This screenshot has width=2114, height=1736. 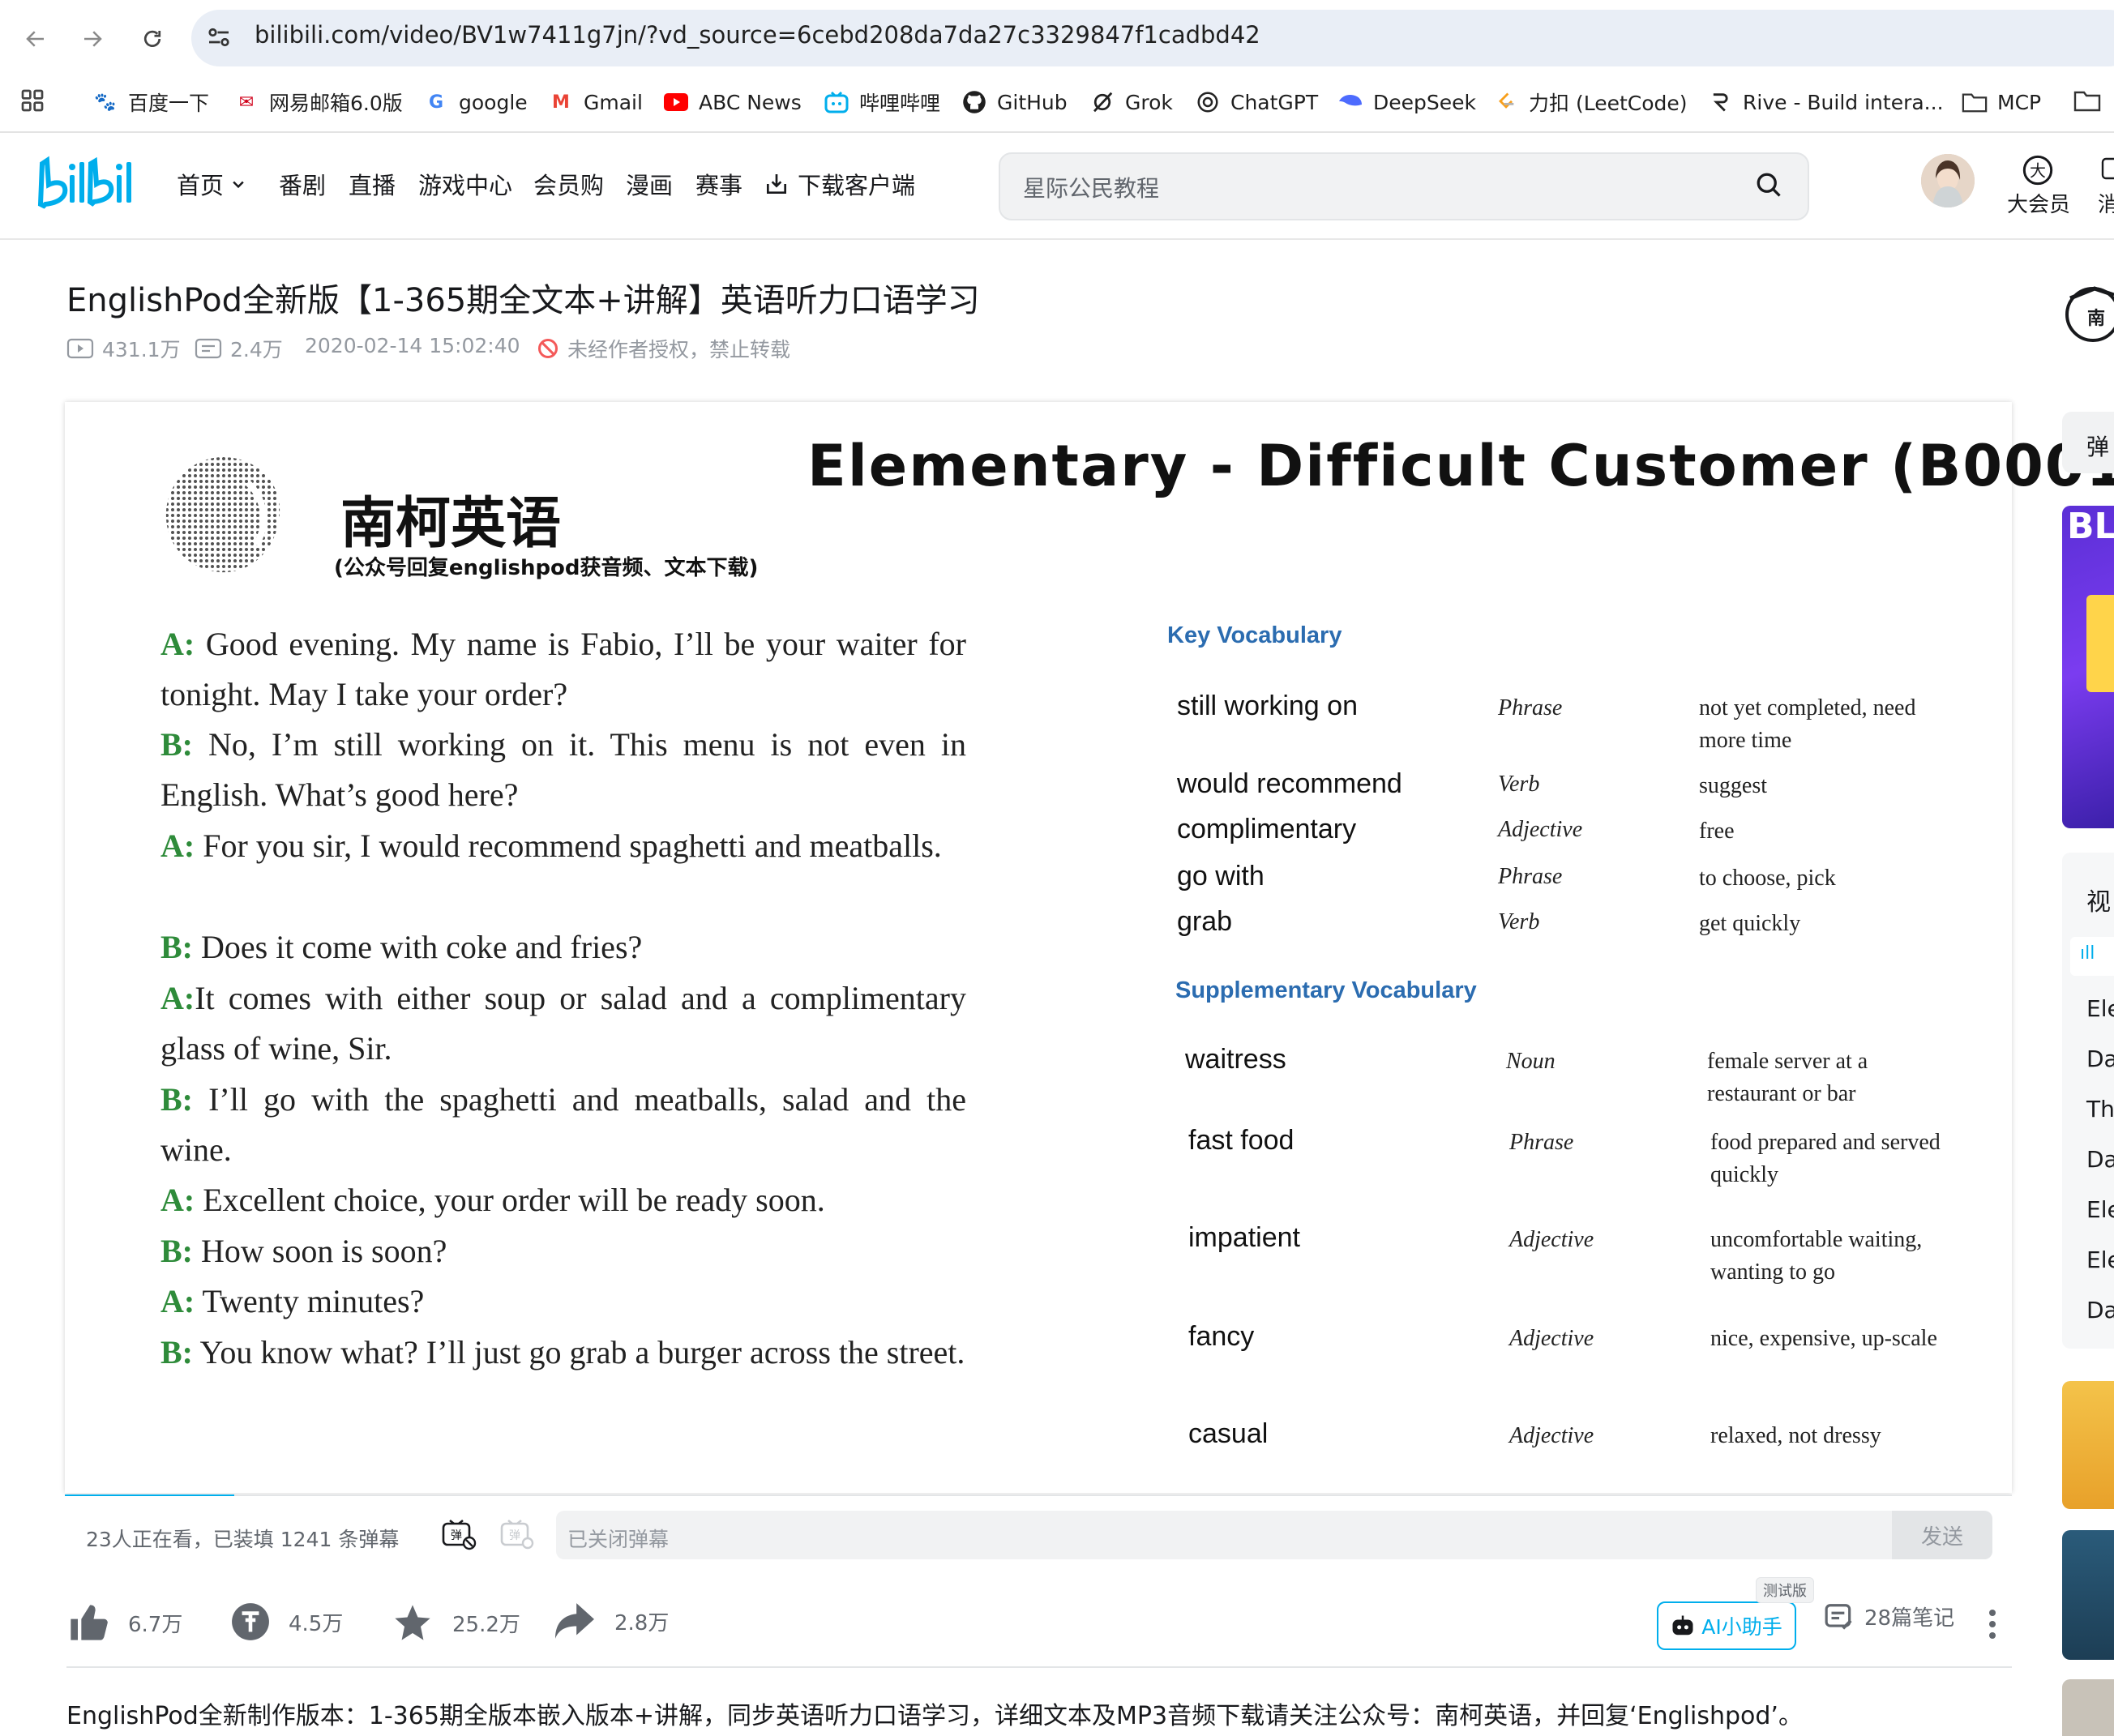 What do you see at coordinates (1591, 102) in the screenshot?
I see `bookmark-leetcode: 力扣 (LeetCode)` at bounding box center [1591, 102].